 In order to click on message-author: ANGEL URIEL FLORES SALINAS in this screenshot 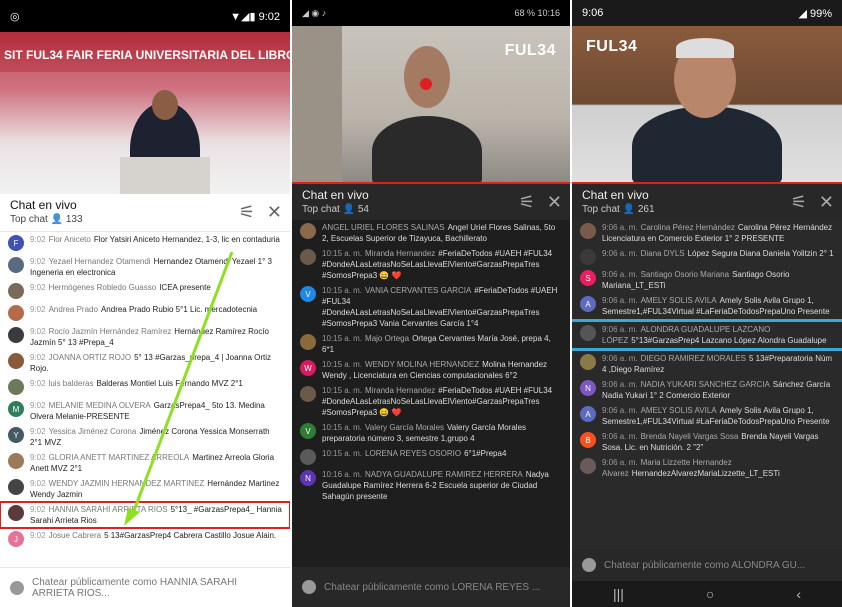, I will do `click(383, 227)`.